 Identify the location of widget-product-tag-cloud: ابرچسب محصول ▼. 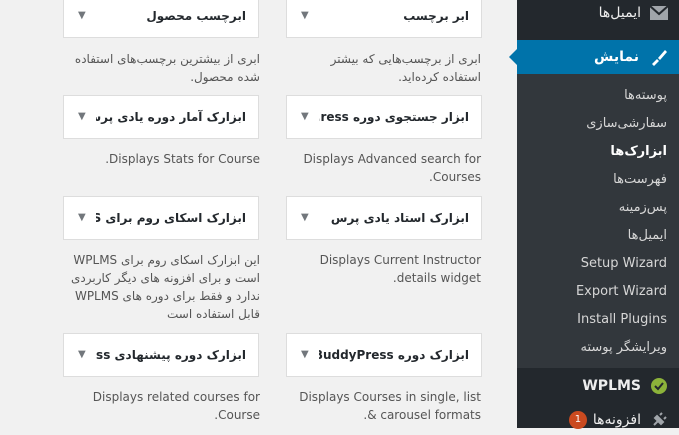
(161, 19).